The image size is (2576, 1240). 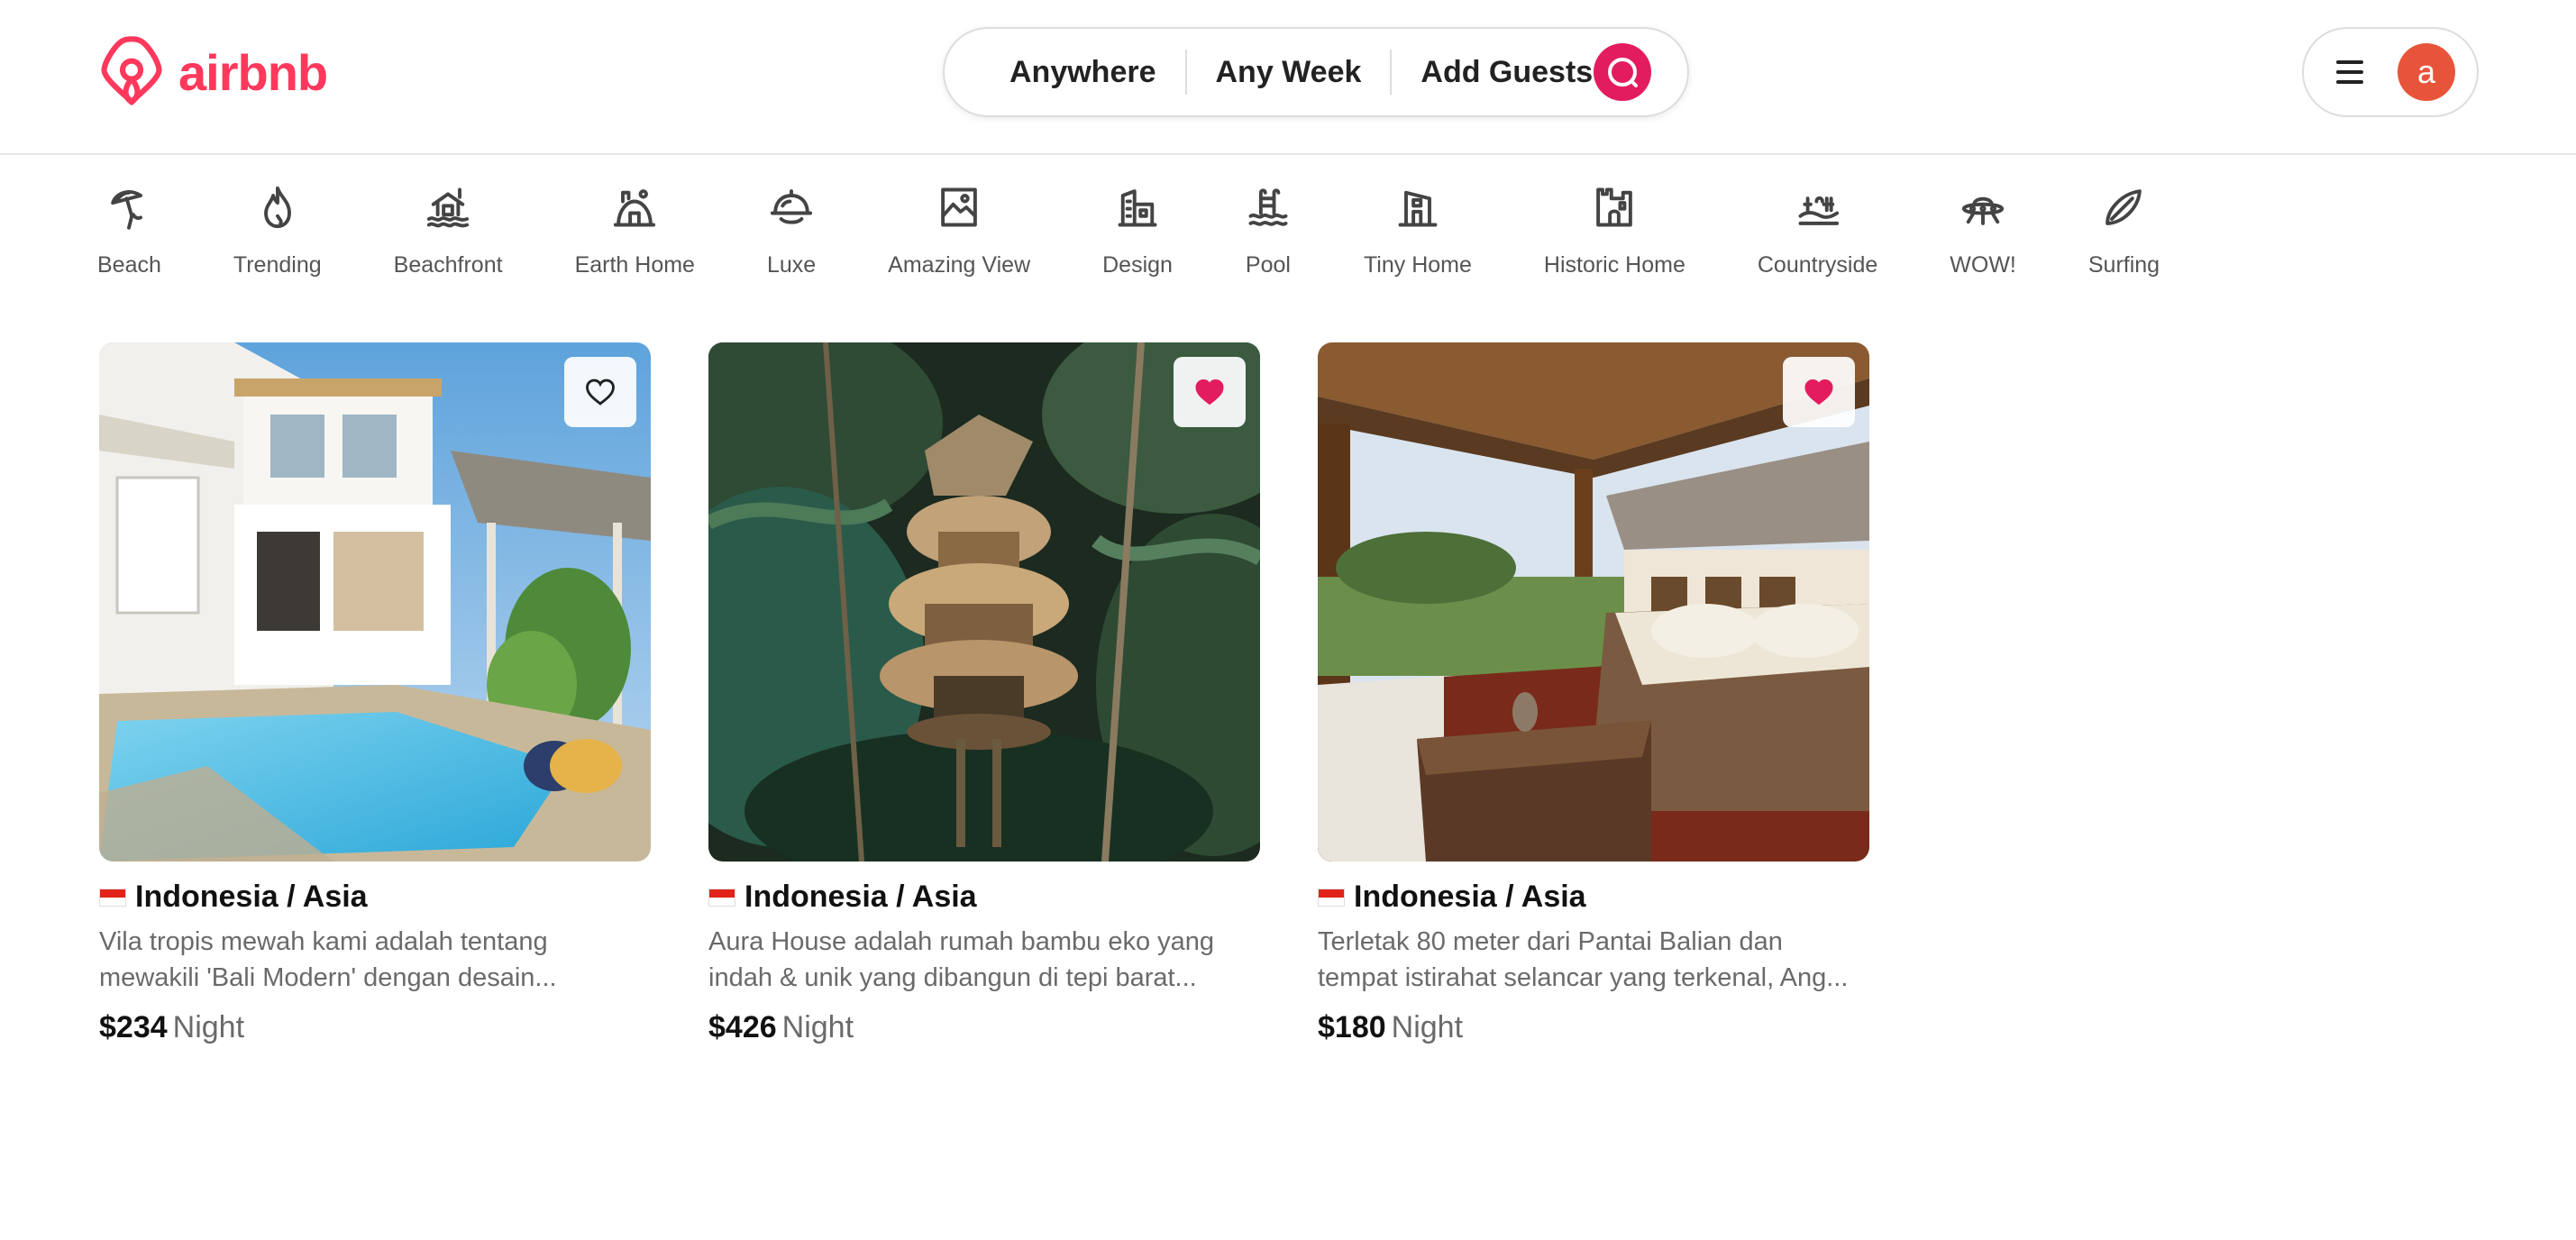 What do you see at coordinates (375, 1027) in the screenshot?
I see `listing-price-row: $234 Night` at bounding box center [375, 1027].